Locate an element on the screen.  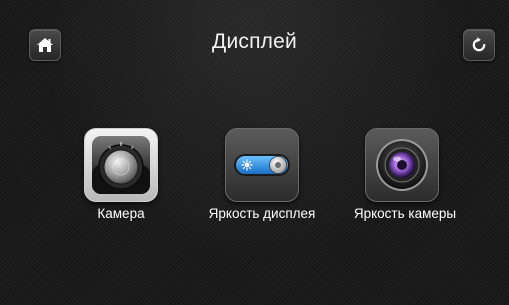
camera-label: Камера is located at coordinates (121, 213).